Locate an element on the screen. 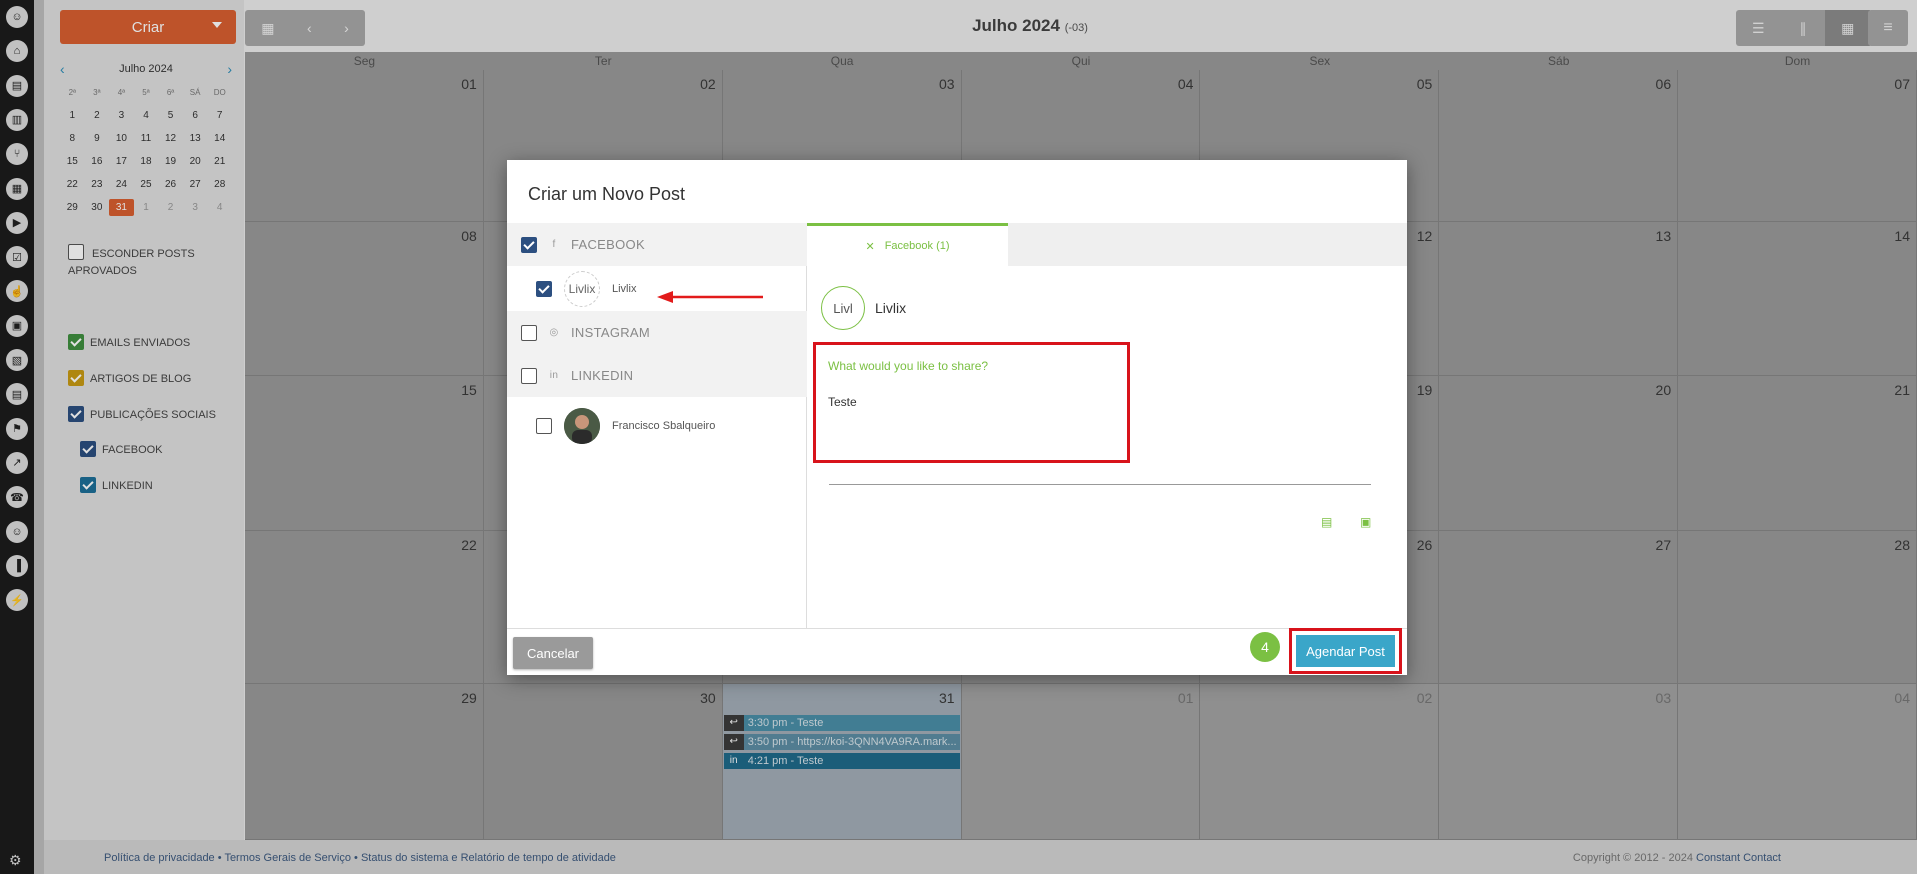 The image size is (1917, 874). facebook-icon: f is located at coordinates (554, 244).